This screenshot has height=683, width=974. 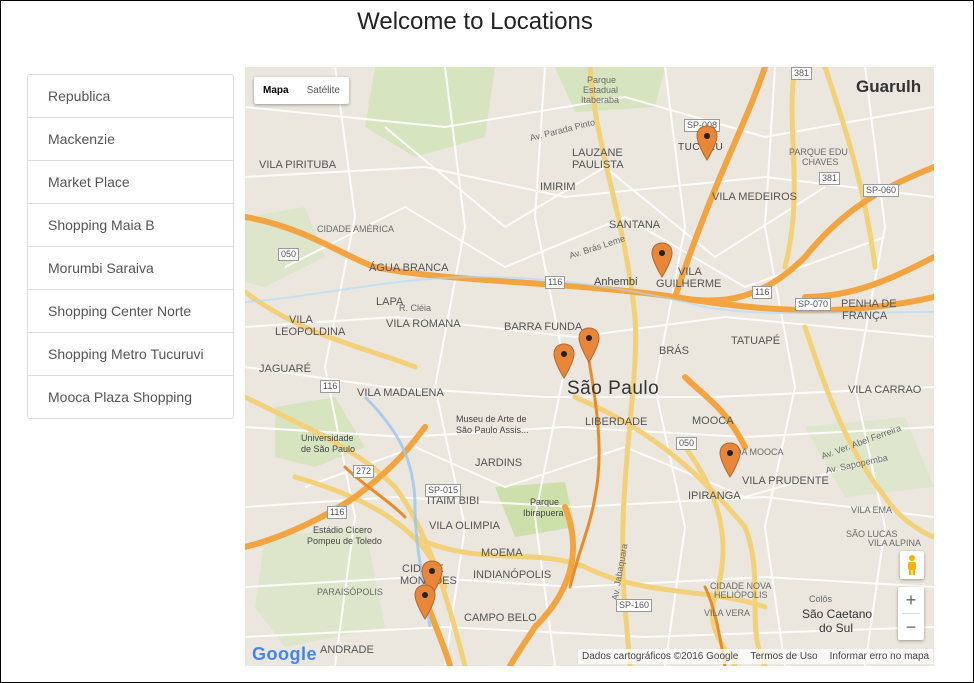 I want to click on road-badge-sp070: SP-070, so click(x=813, y=304).